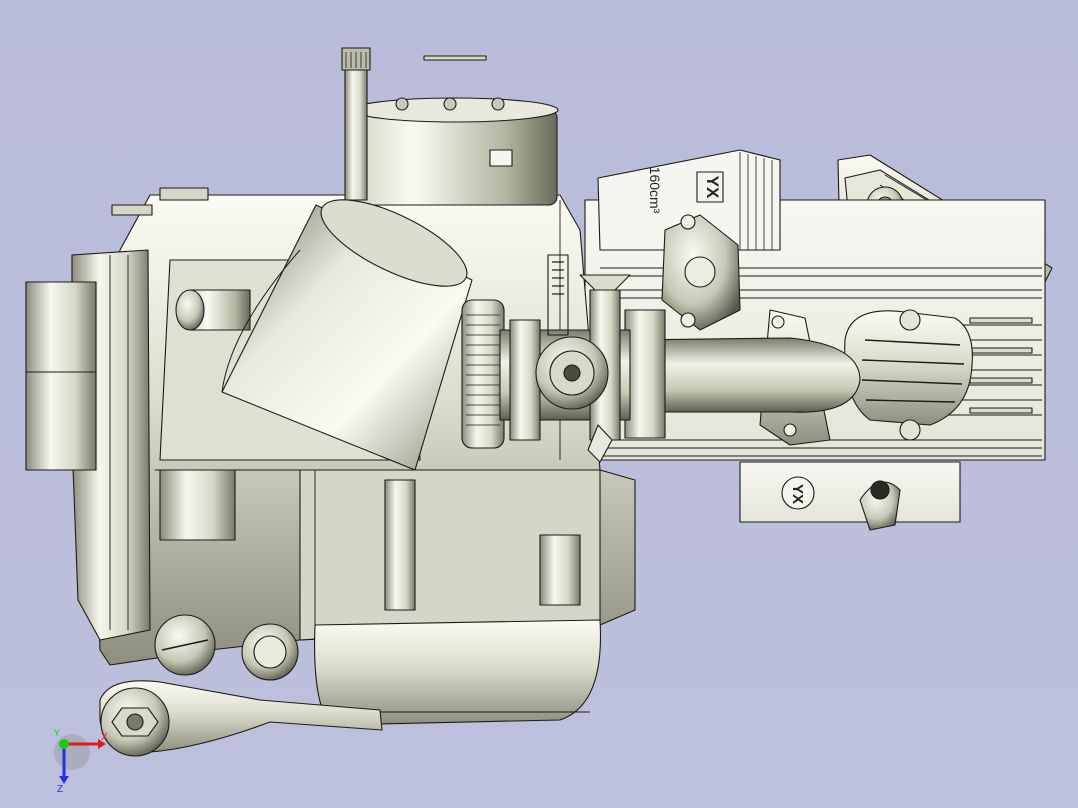 The width and height of the screenshot is (1078, 808). I want to click on crankcase-mark-text: YX, so click(797, 494).